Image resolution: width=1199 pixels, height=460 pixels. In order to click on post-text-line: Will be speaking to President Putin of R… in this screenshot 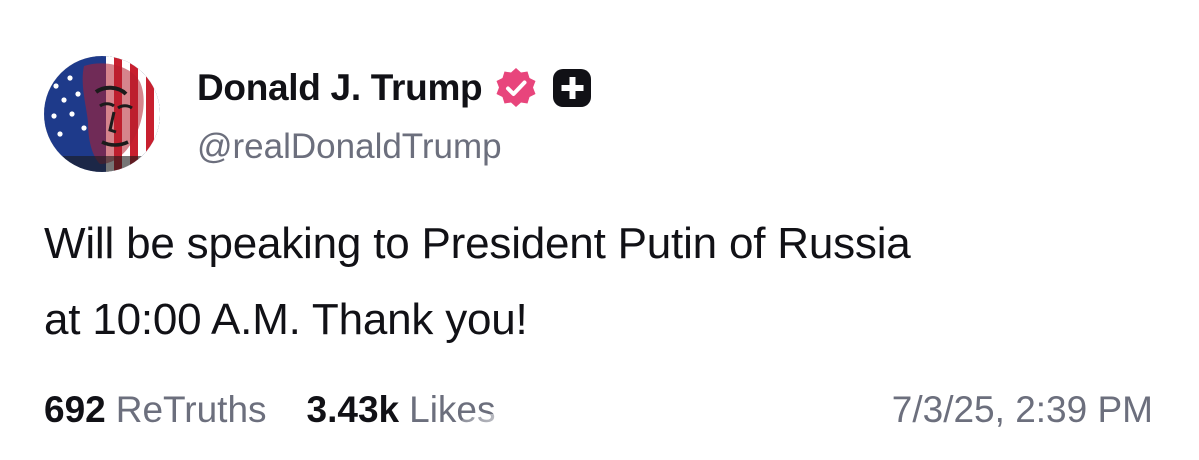, I will do `click(477, 243)`.